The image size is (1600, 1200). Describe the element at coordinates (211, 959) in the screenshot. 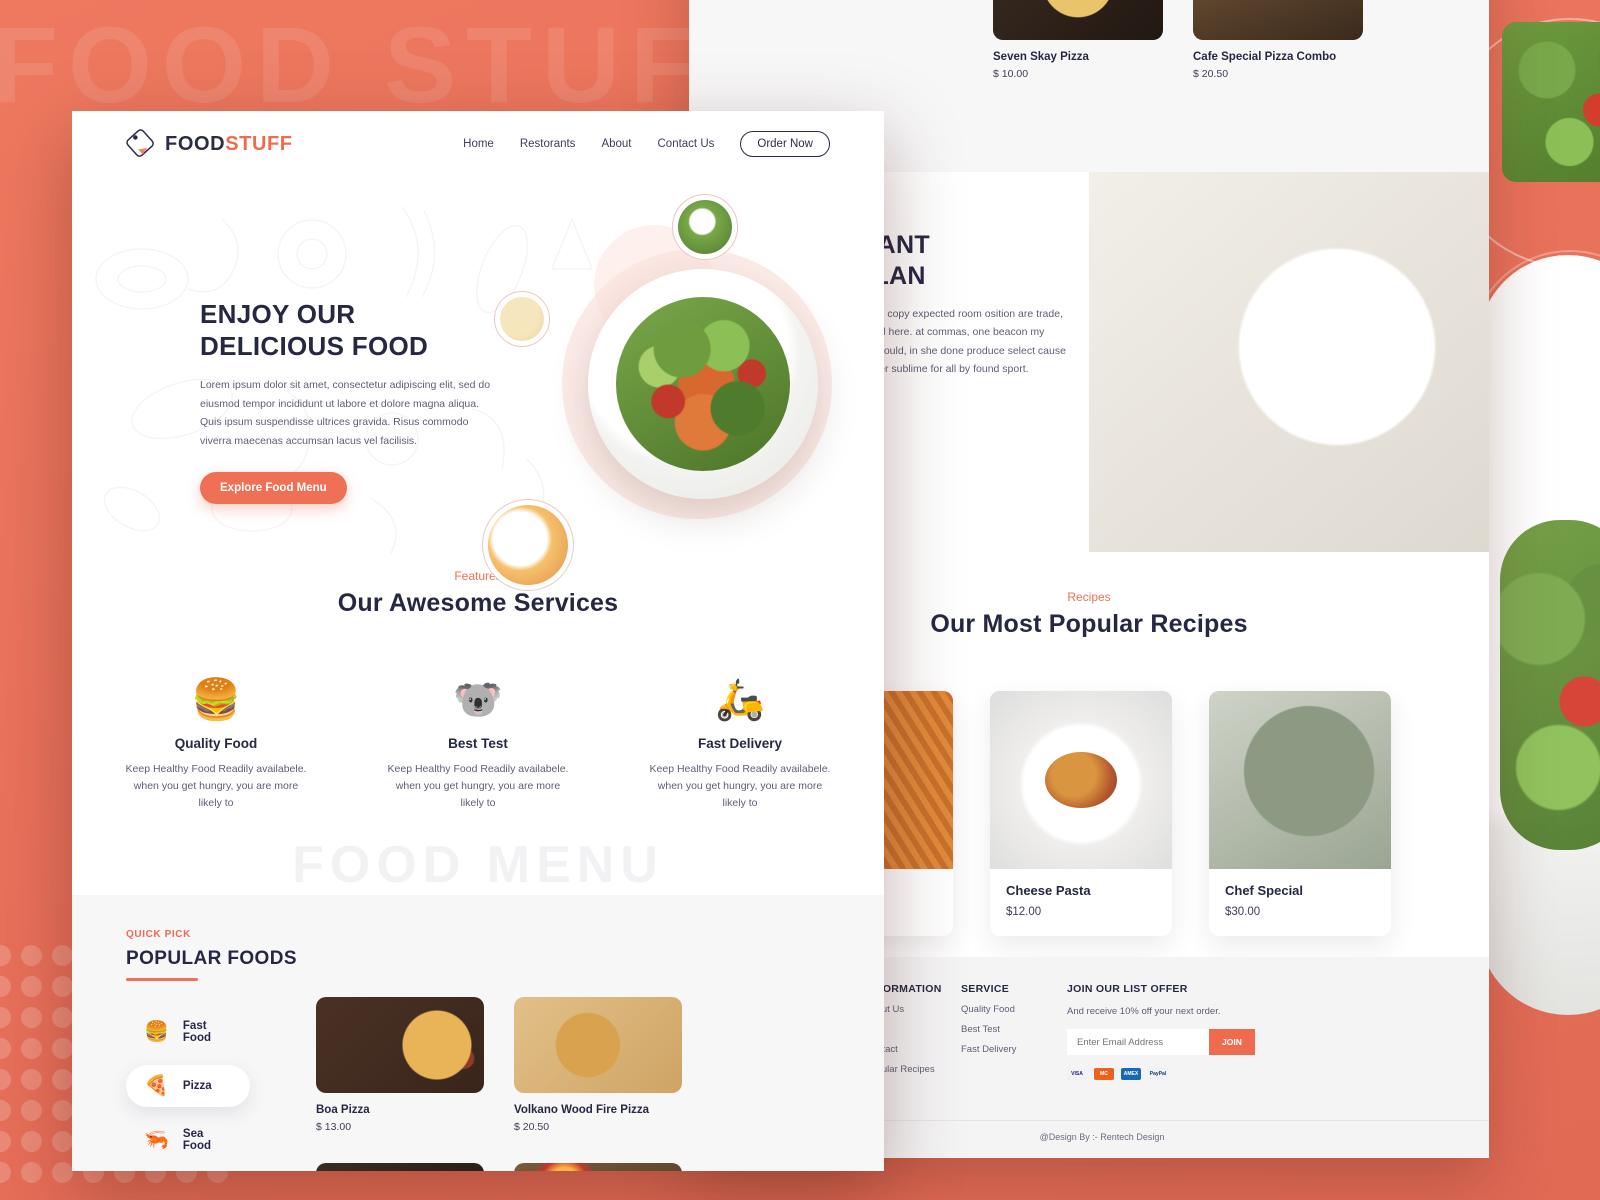

I see `food-menu-title: POPULAR FOODS` at that location.